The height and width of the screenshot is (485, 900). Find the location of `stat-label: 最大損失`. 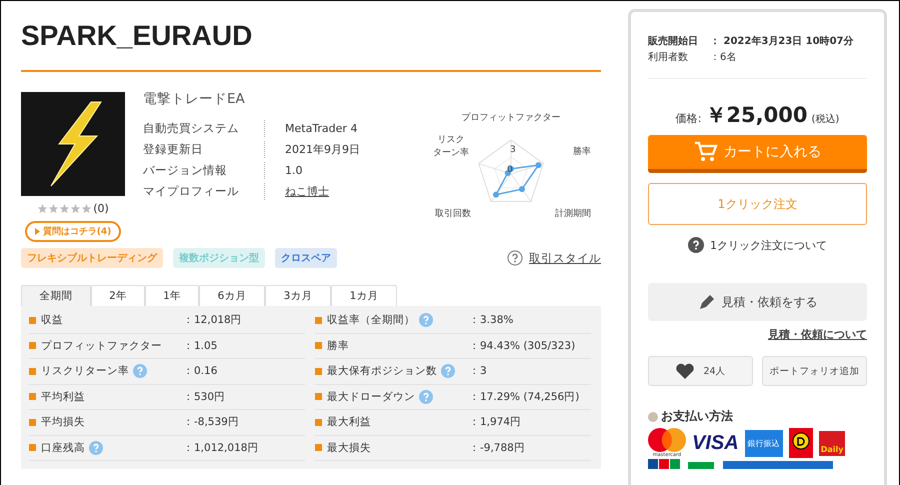

stat-label: 最大損失 is located at coordinates (349, 447).